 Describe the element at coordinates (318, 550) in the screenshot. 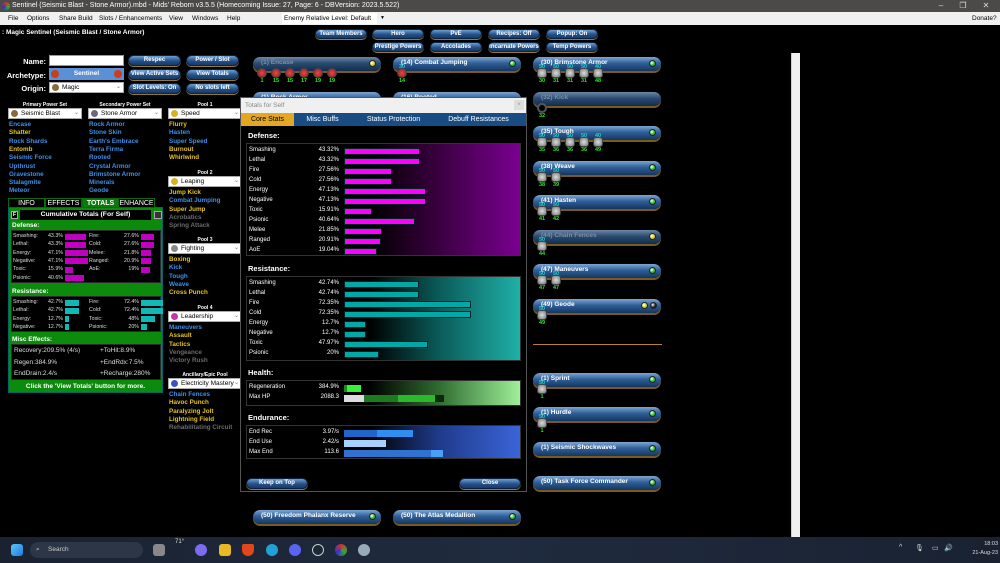

I see `steam-icon` at that location.